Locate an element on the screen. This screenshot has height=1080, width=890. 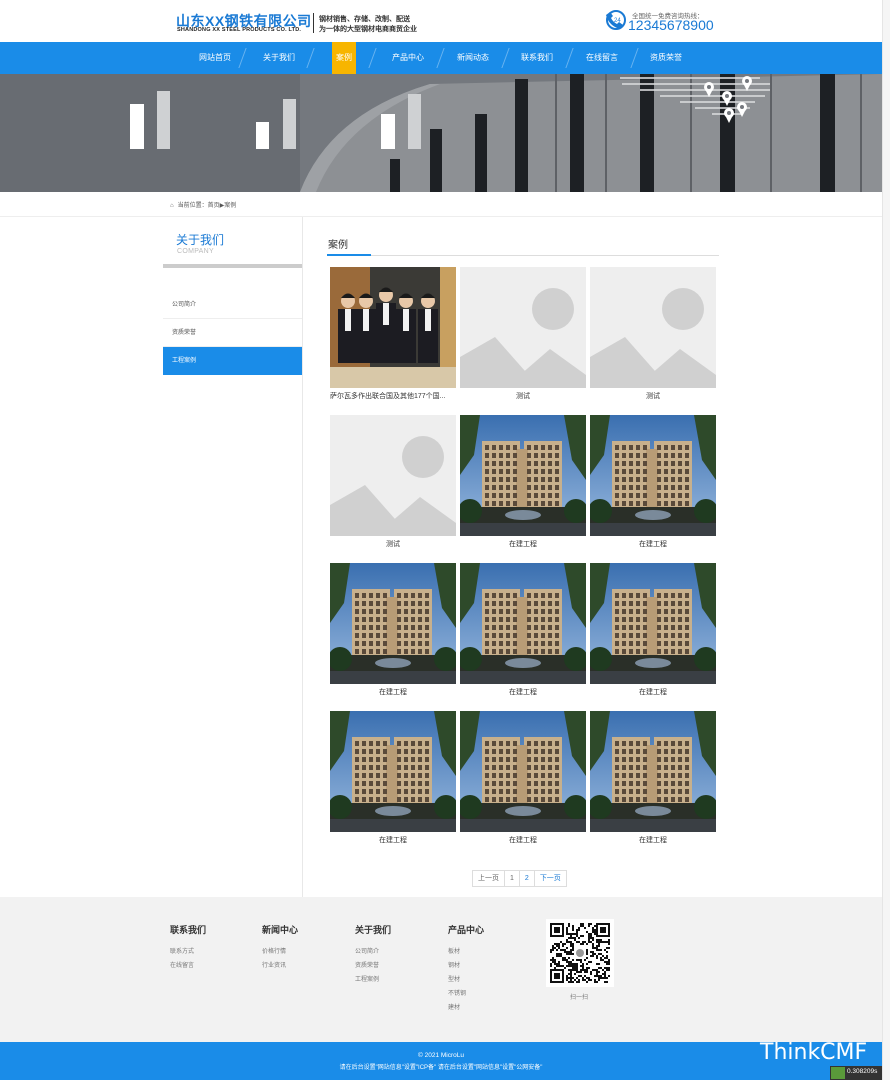
footer-link: 板材 is located at coordinates (454, 950).